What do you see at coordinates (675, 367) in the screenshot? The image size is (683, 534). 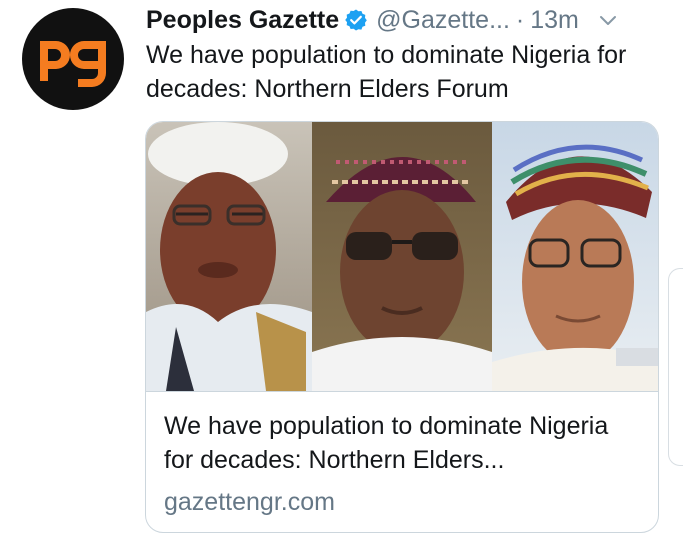 I see `side-panel-edge` at bounding box center [675, 367].